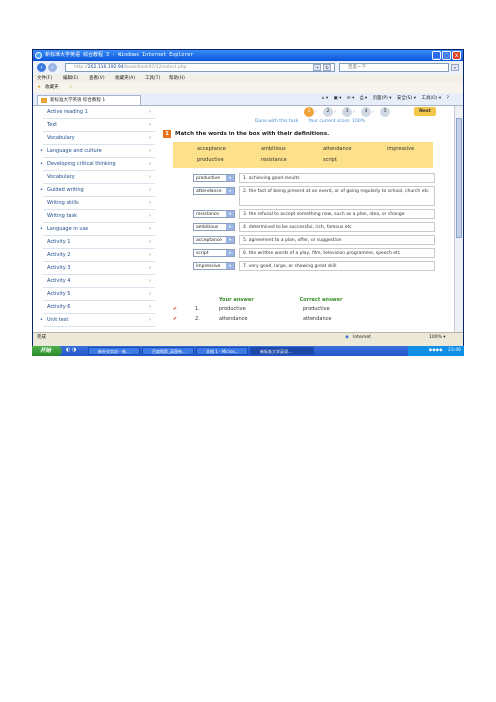 The width and height of the screenshot is (496, 702). Describe the element at coordinates (59, 255) in the screenshot. I see `sidebar-item-label: Activity 2` at that location.